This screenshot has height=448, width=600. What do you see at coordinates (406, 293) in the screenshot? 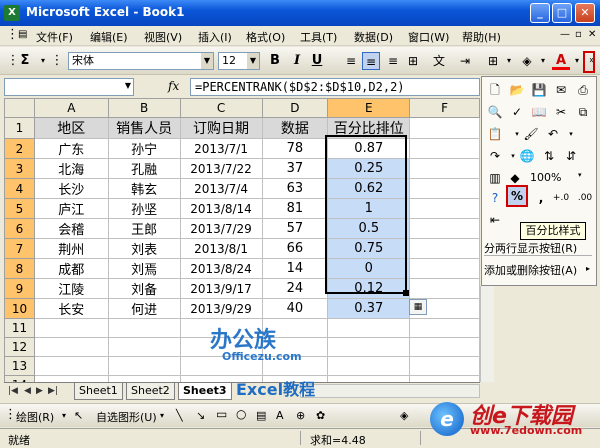
I see `fill-handle` at bounding box center [406, 293].